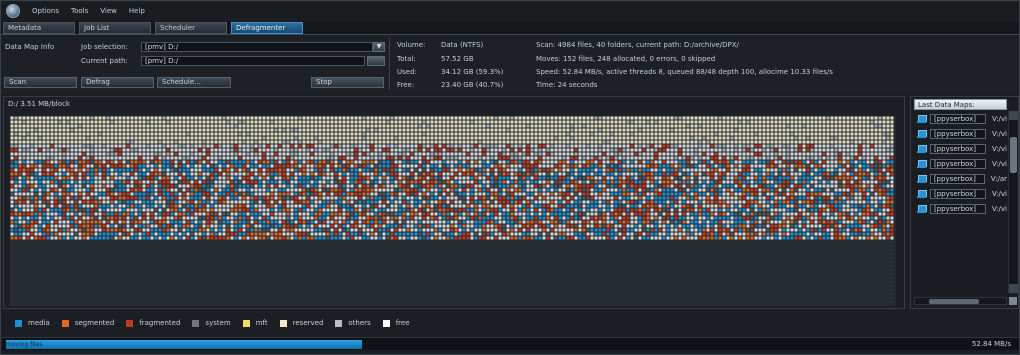  Describe the element at coordinates (376, 61) in the screenshot. I see `browse-button` at that location.